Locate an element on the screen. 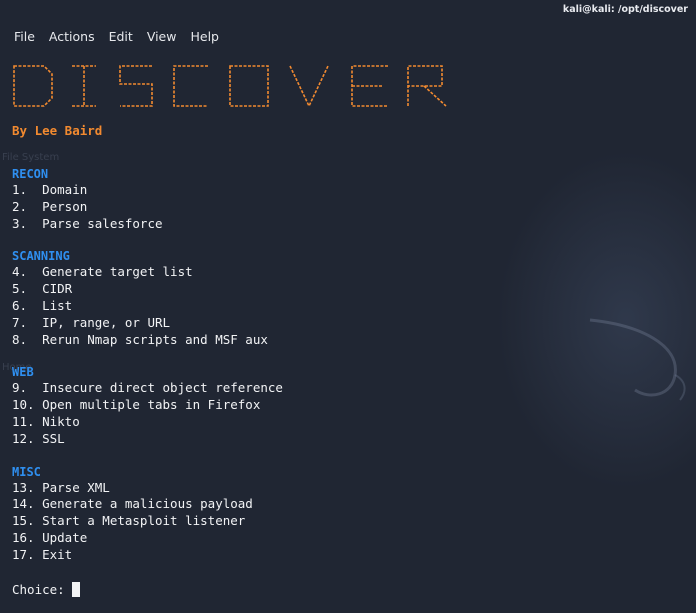  option-7-ip-range-url: 7. IP, range, or URL is located at coordinates (91, 322).